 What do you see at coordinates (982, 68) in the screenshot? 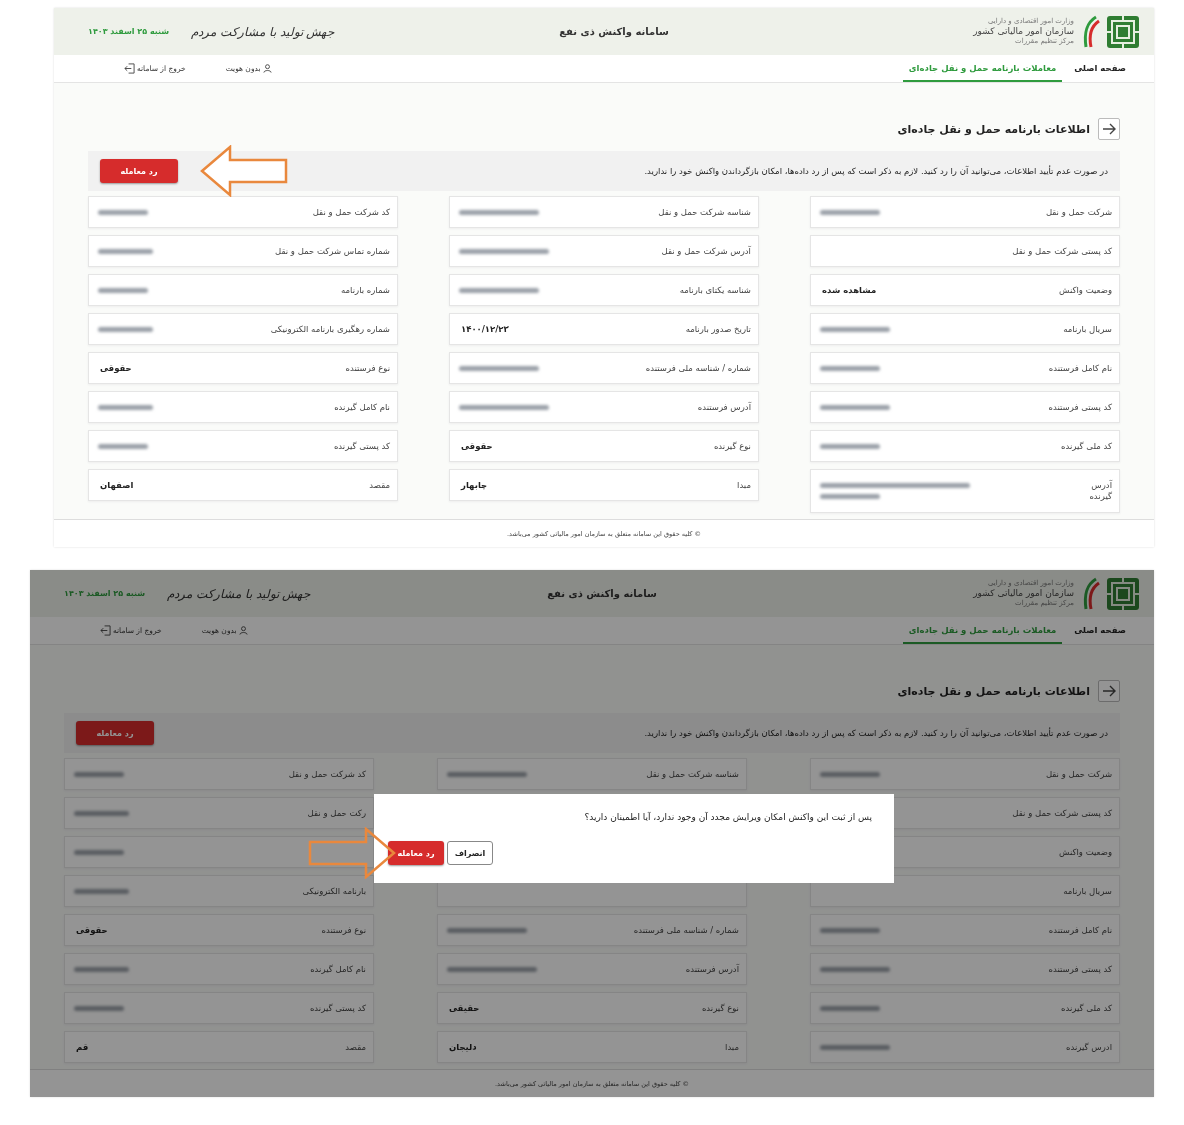
I see `nav-tab: معاملات بارنامه حمل و نقل جاده‌ای` at bounding box center [982, 68].